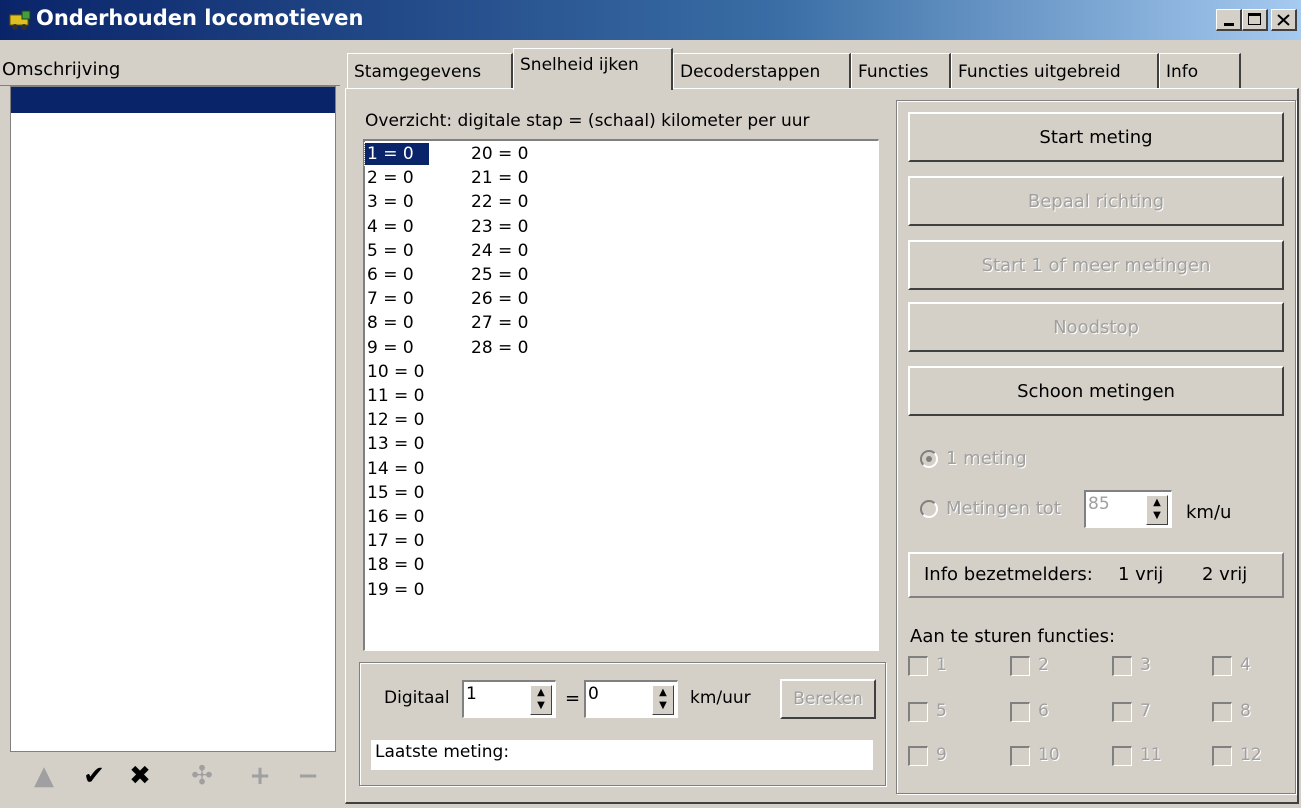  What do you see at coordinates (650, 20) in the screenshot?
I see `title-bar: Onderhouden locomotieven` at bounding box center [650, 20].